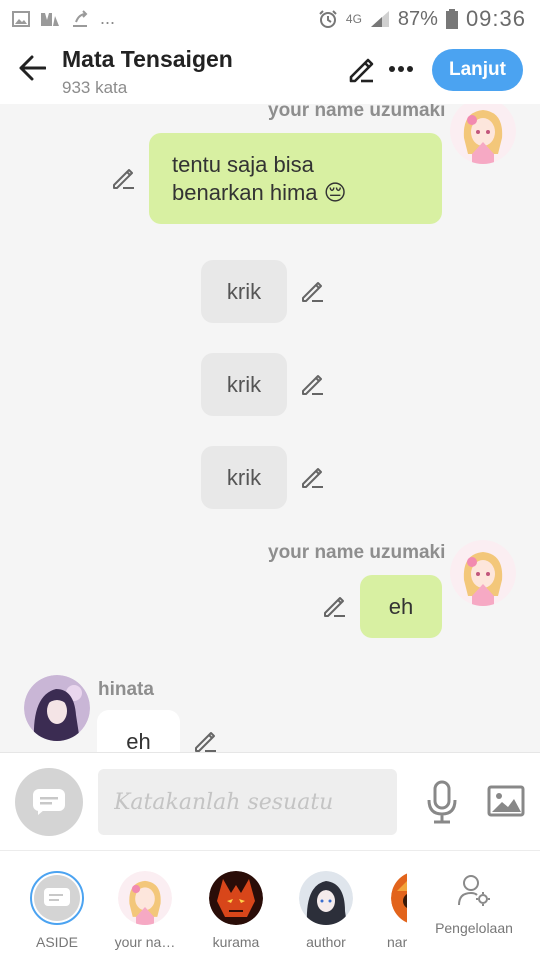 The width and height of the screenshot is (540, 960). Describe the element at coordinates (379, 19) in the screenshot. I see `signal-icon` at that location.